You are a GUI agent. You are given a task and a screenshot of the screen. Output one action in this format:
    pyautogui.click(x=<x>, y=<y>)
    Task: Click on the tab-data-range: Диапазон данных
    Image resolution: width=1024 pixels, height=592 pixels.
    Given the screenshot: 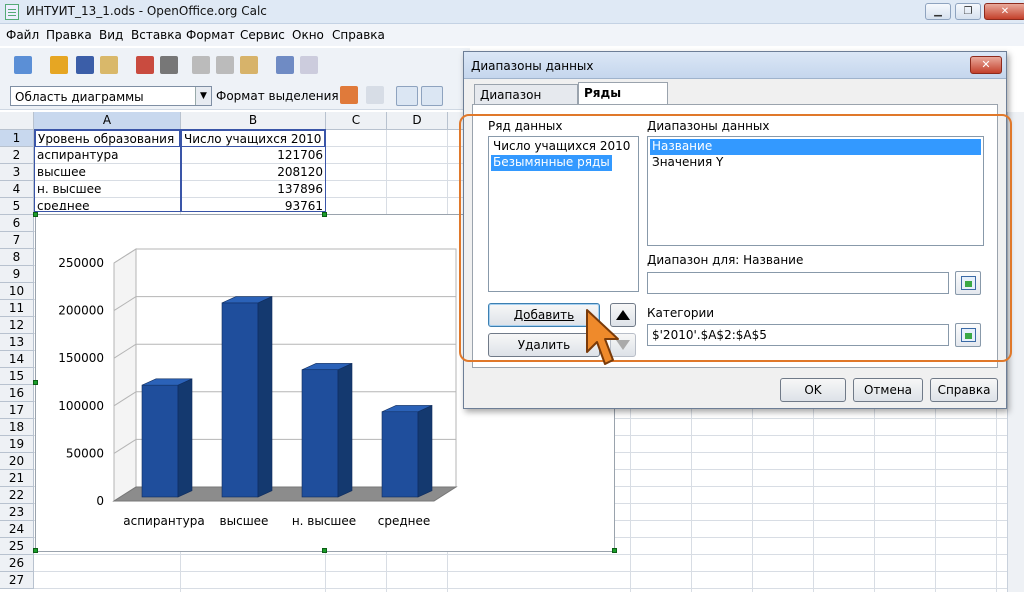 What is the action you would take?
    pyautogui.click(x=526, y=100)
    